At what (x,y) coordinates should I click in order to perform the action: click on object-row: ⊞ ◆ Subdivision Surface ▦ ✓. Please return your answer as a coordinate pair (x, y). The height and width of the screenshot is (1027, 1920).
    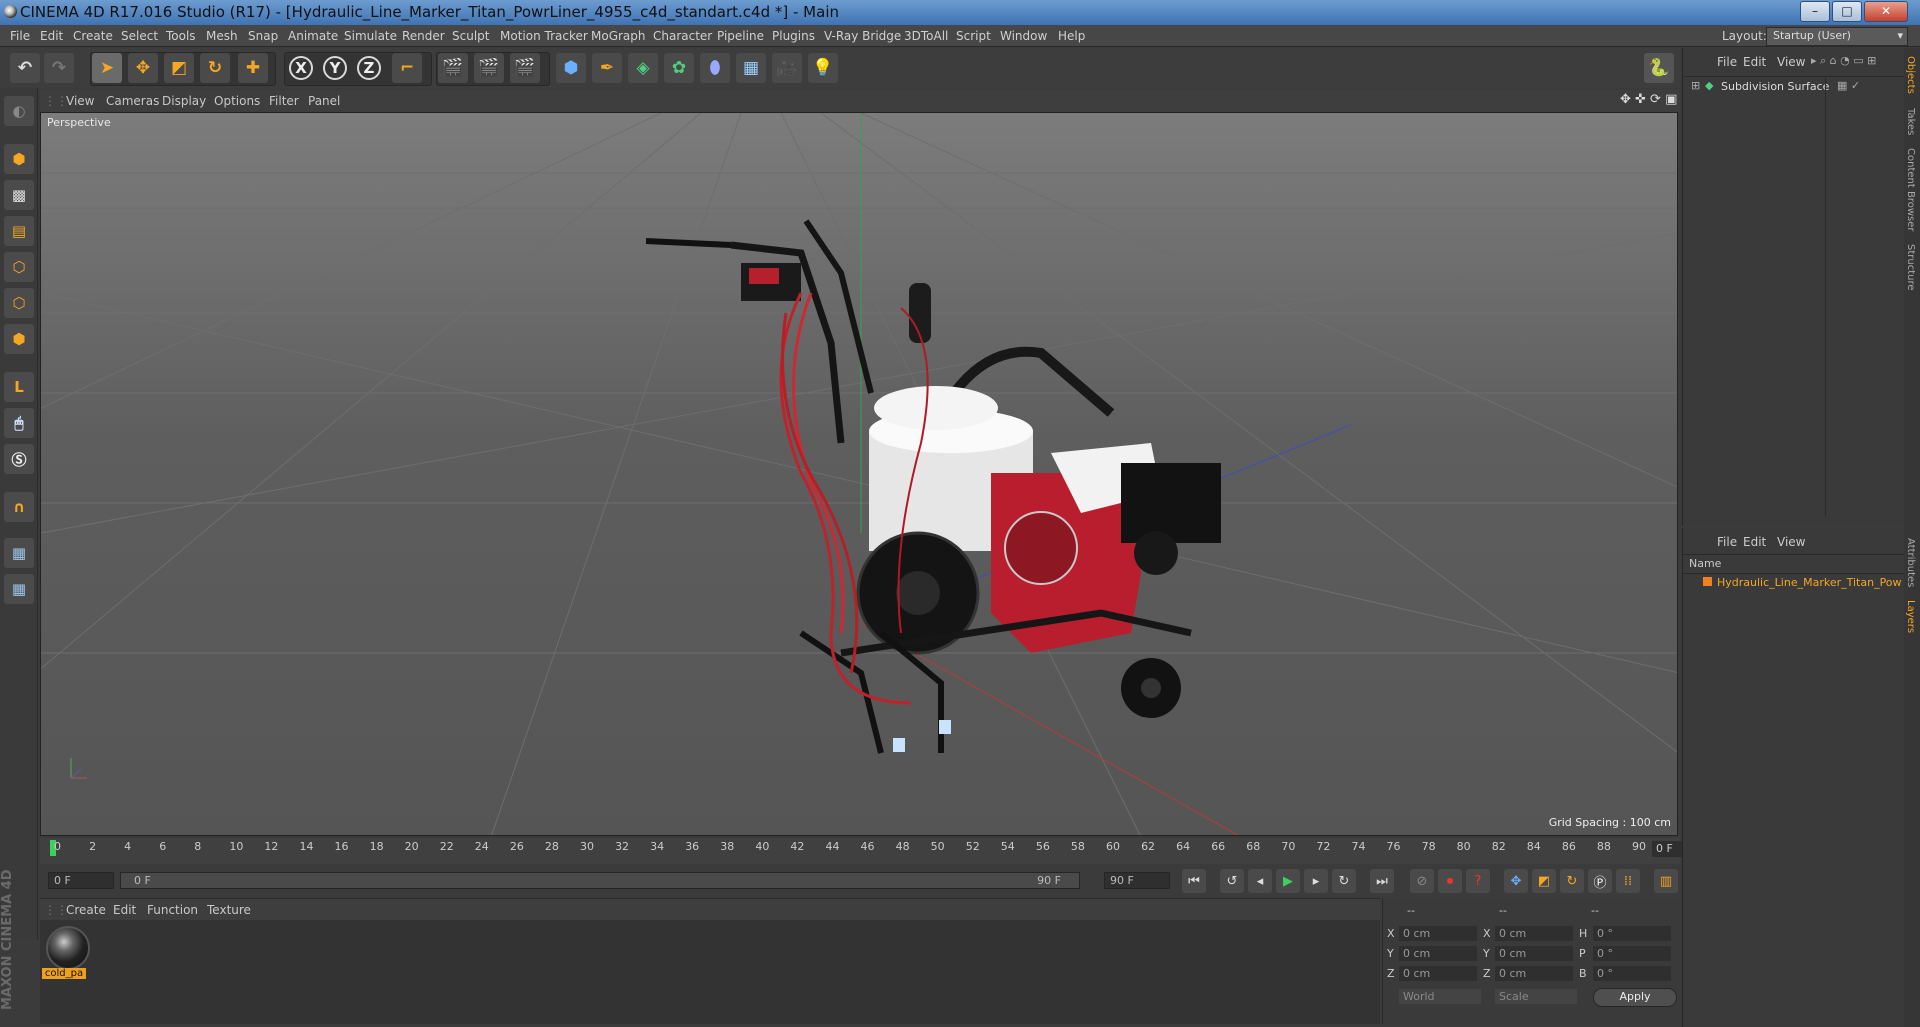
    Looking at the image, I should click on (1794, 87).